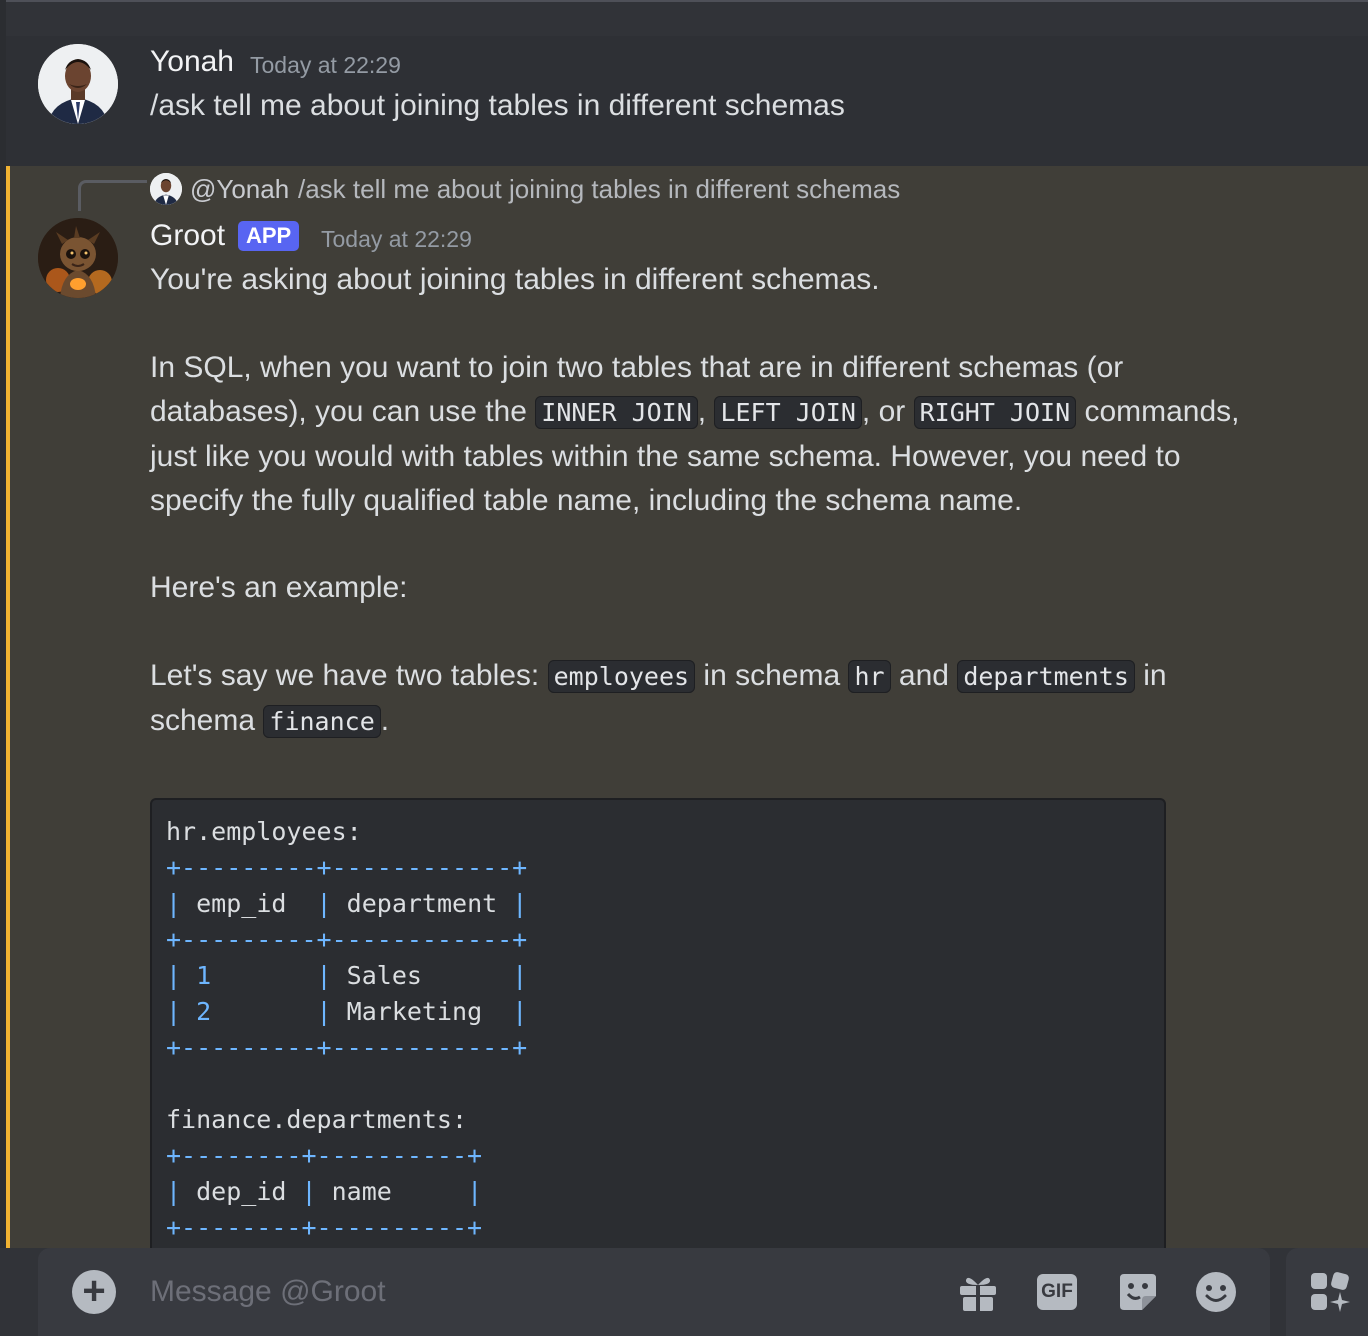 Image resolution: width=1368 pixels, height=1336 pixels. Describe the element at coordinates (349, 675) in the screenshot. I see `text-run: Let's say we have two tables:` at that location.